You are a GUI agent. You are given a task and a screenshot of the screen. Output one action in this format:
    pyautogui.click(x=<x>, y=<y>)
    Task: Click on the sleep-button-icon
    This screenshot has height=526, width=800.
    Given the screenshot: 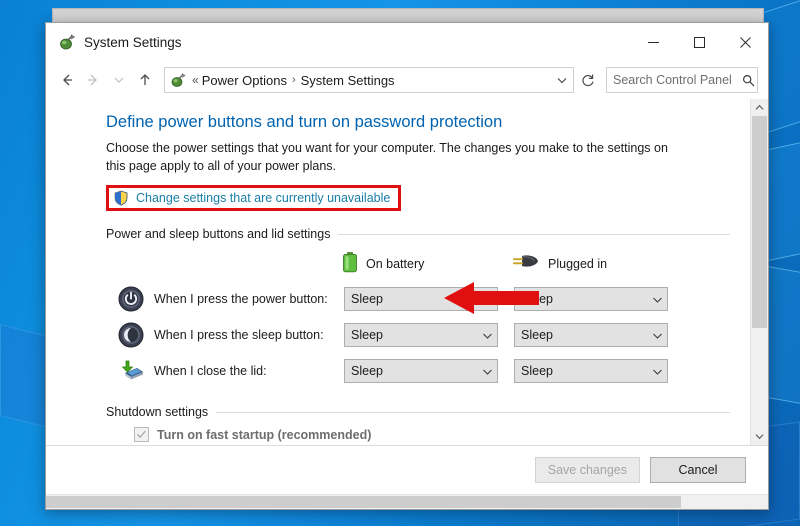 What is the action you would take?
    pyautogui.click(x=131, y=335)
    